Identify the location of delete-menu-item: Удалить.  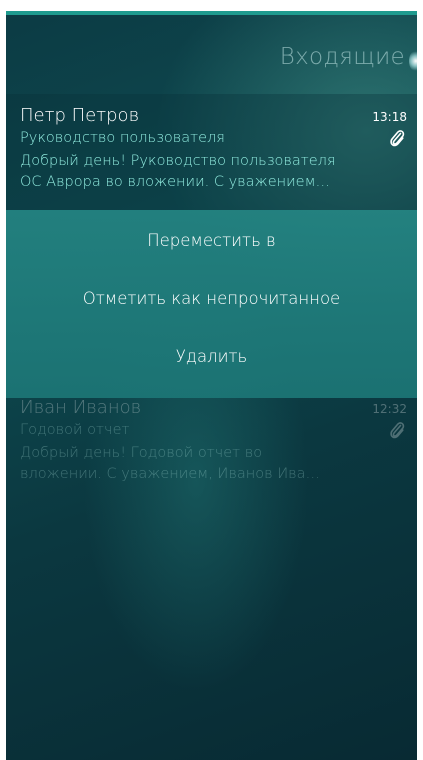
(211, 356).